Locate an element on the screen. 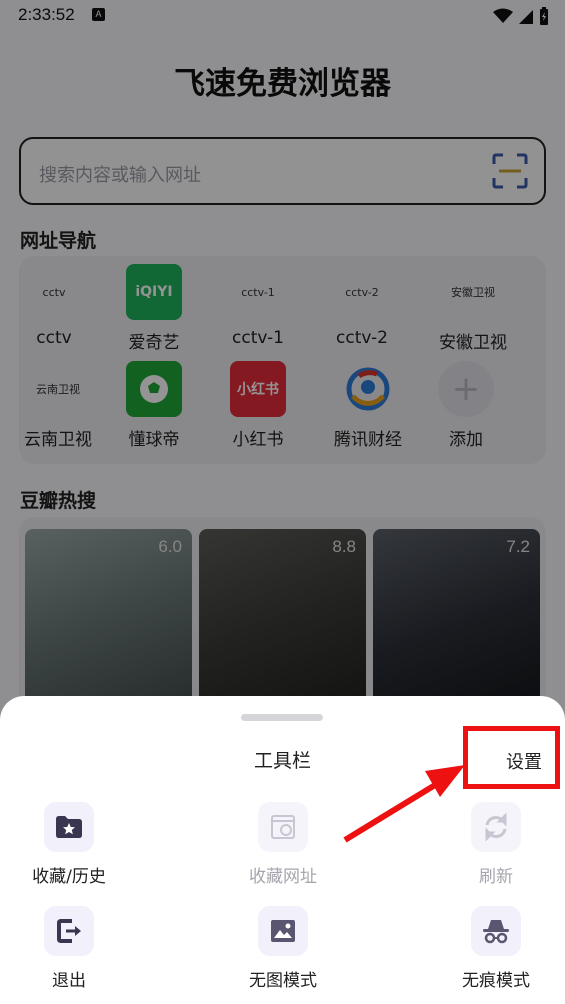  tool-label: 无图模式 is located at coordinates (283, 981).